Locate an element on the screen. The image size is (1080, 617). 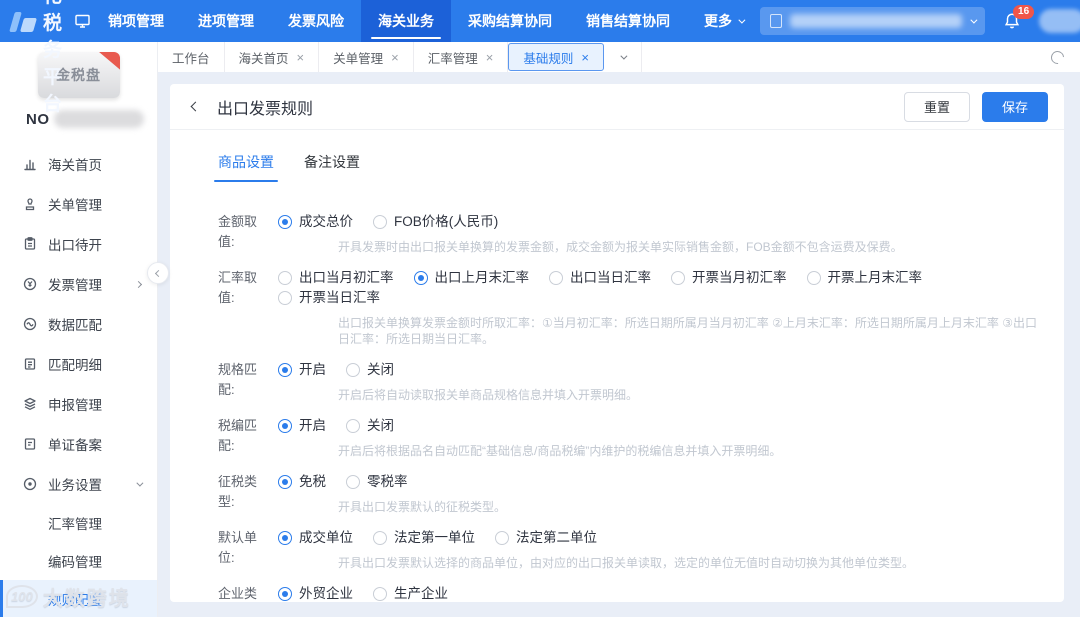
radio-group: 出口当月初汇率 出口上月末汇率 出口当日汇率 开票当月初汇率 开票上月末汇率开票当日汇率 is located at coordinates (659, 288).